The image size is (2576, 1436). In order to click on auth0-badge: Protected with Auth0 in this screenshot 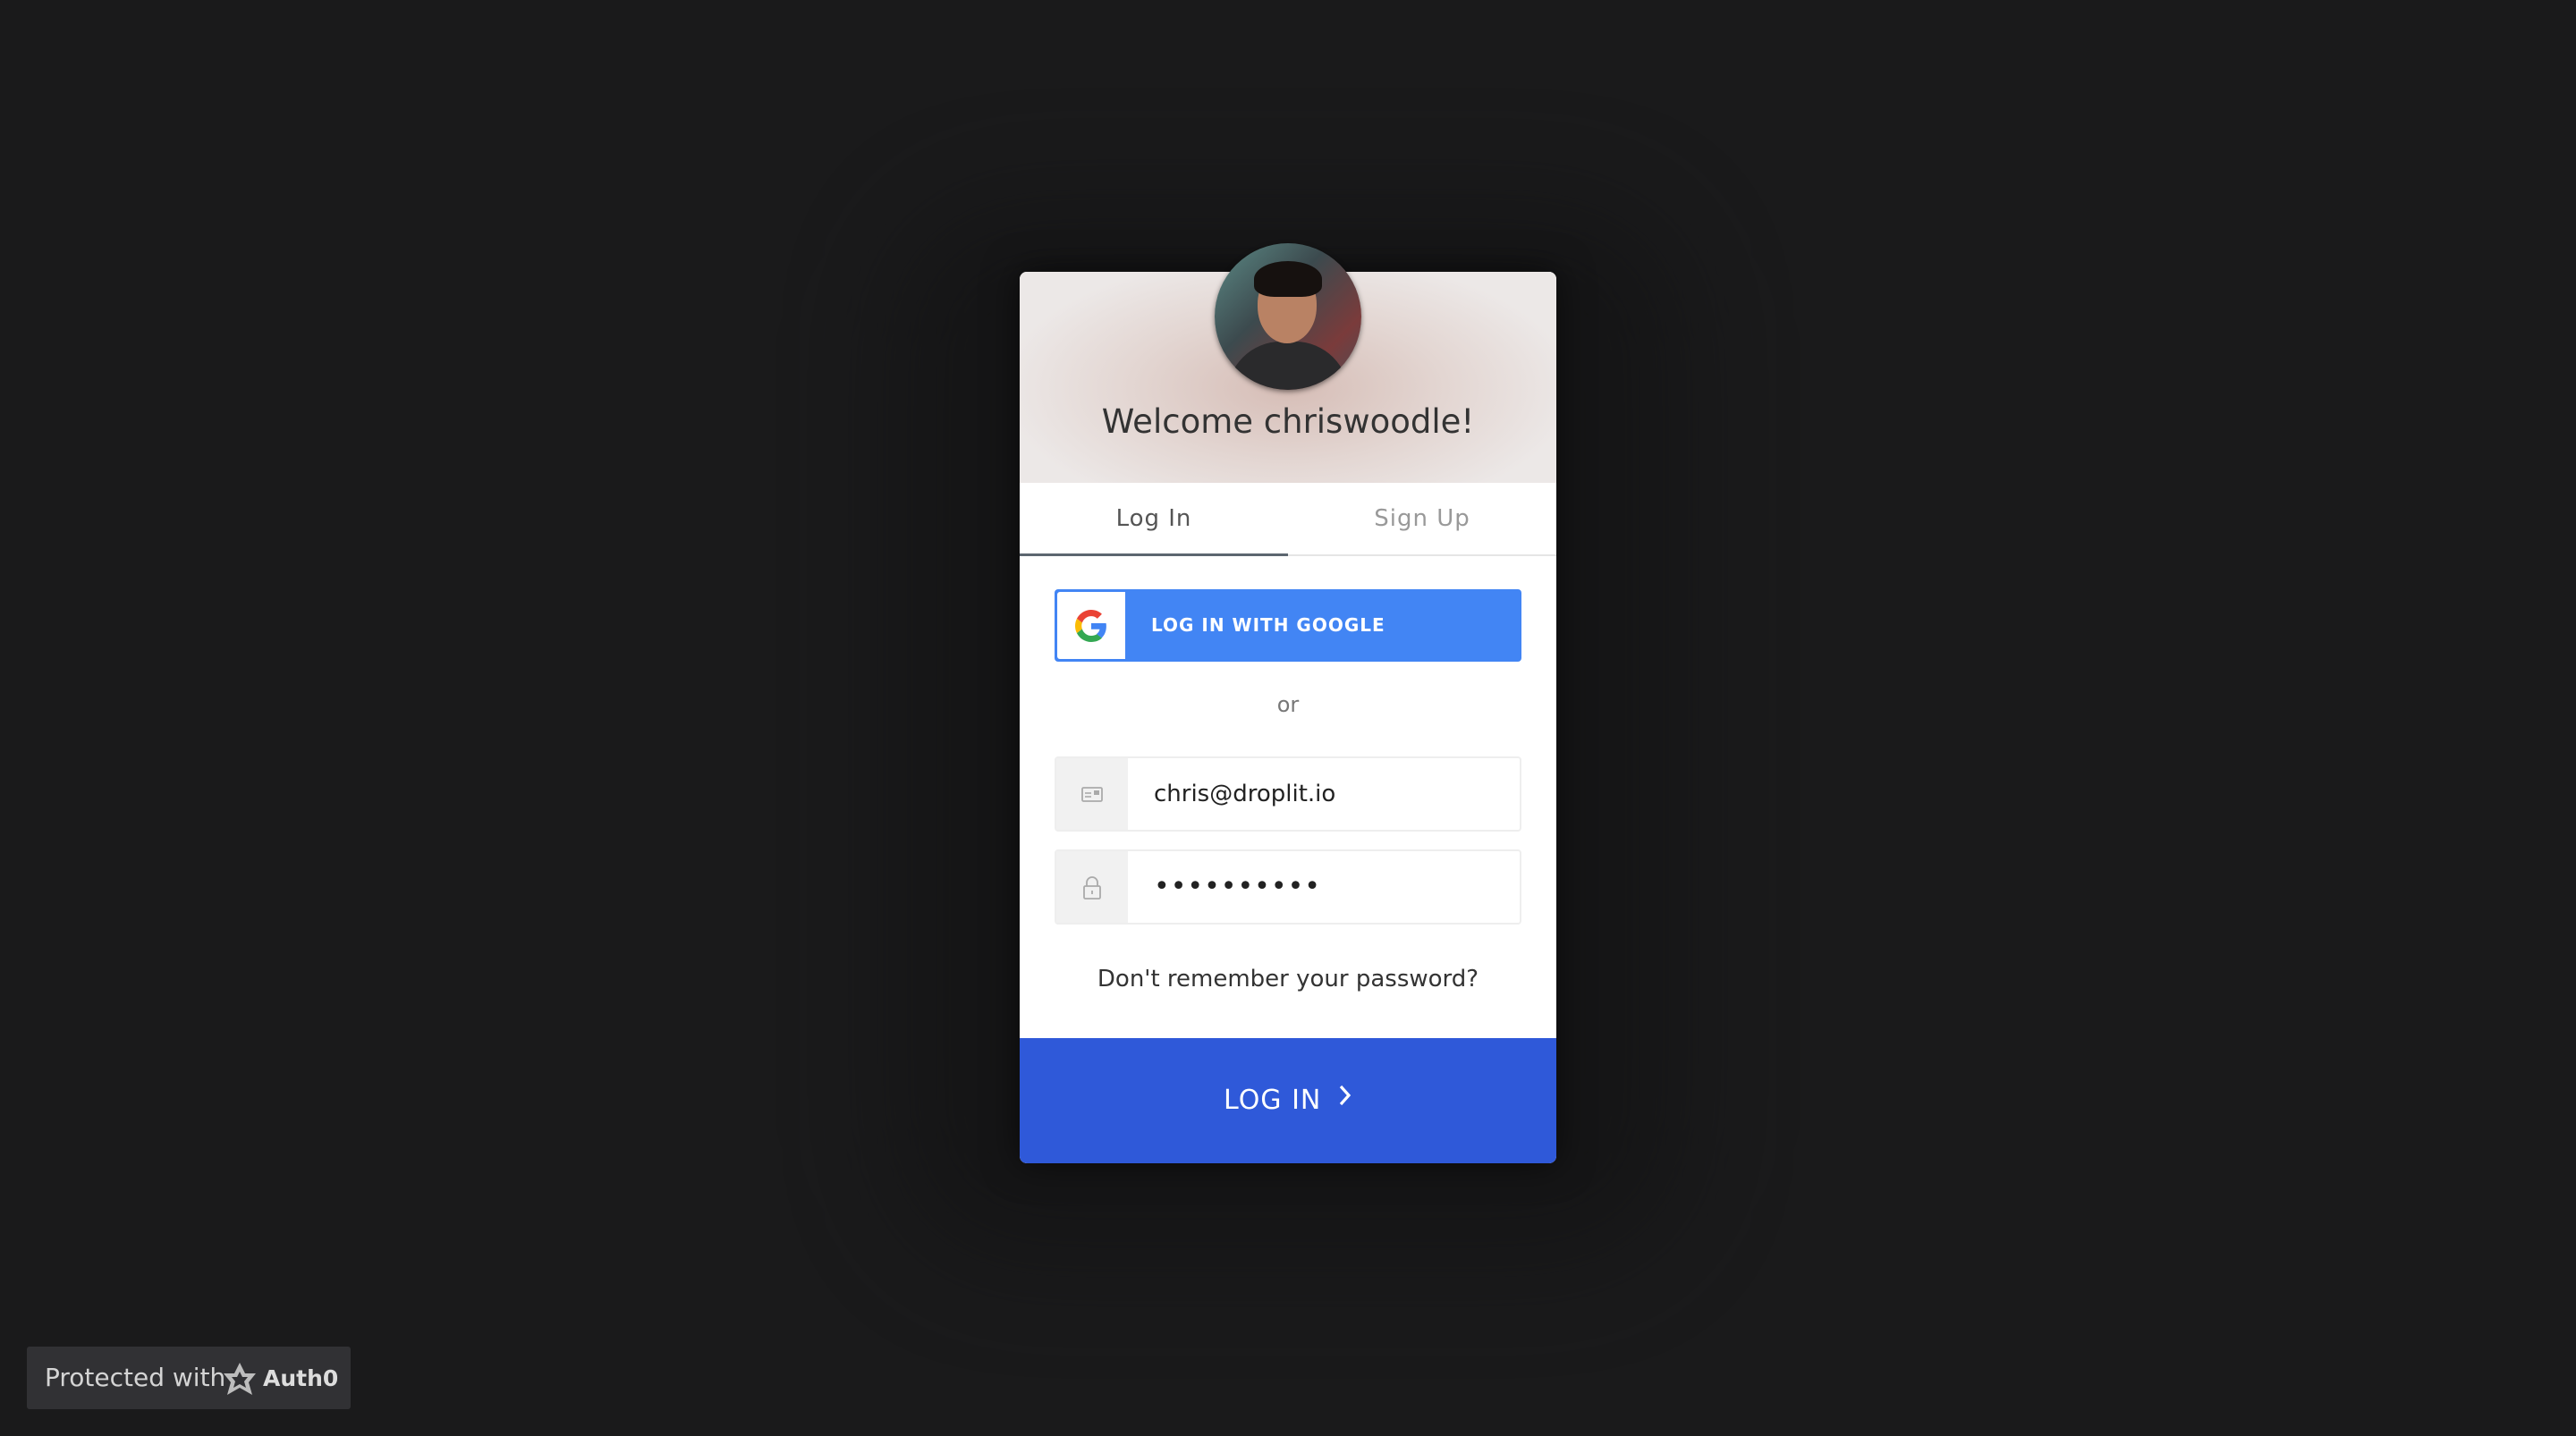, I will do `click(189, 1378)`.